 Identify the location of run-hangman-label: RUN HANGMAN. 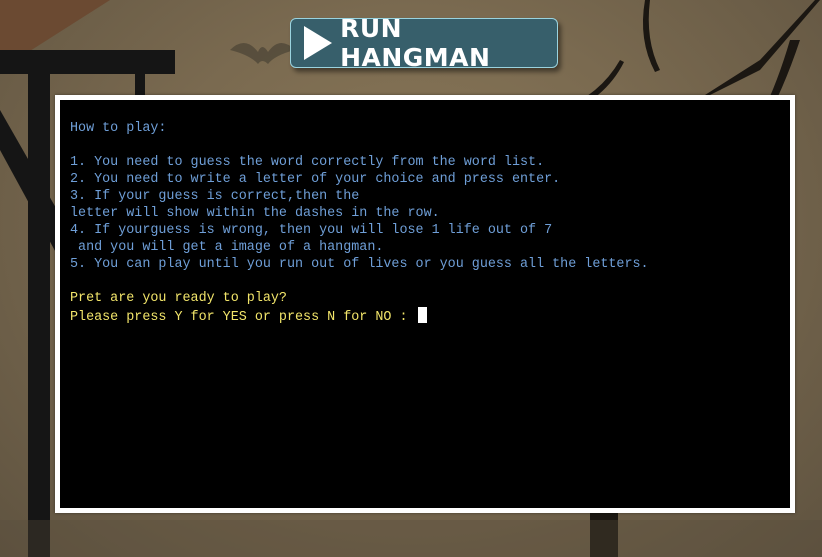
(415, 43).